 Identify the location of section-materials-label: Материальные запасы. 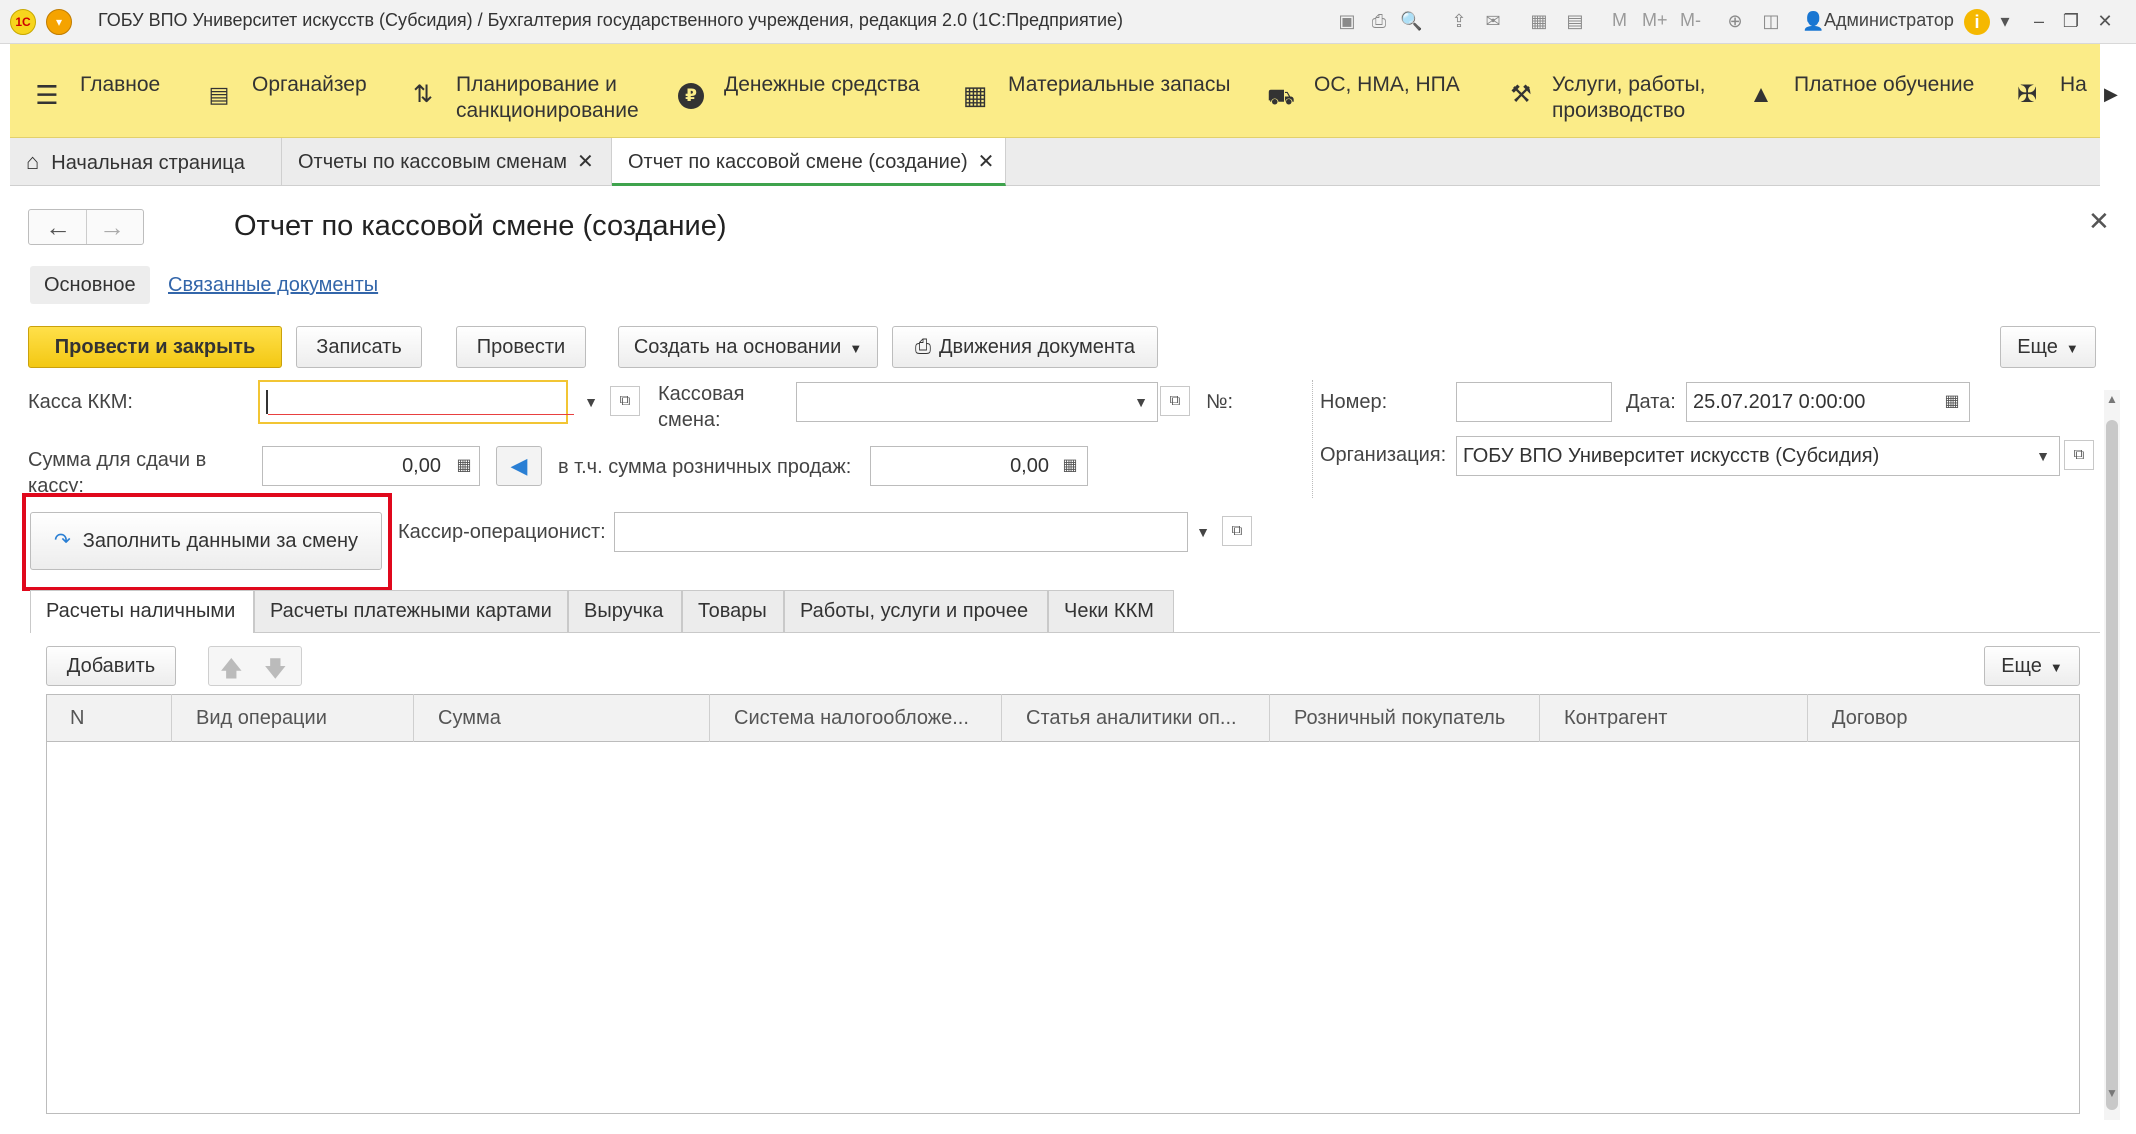
(1119, 84).